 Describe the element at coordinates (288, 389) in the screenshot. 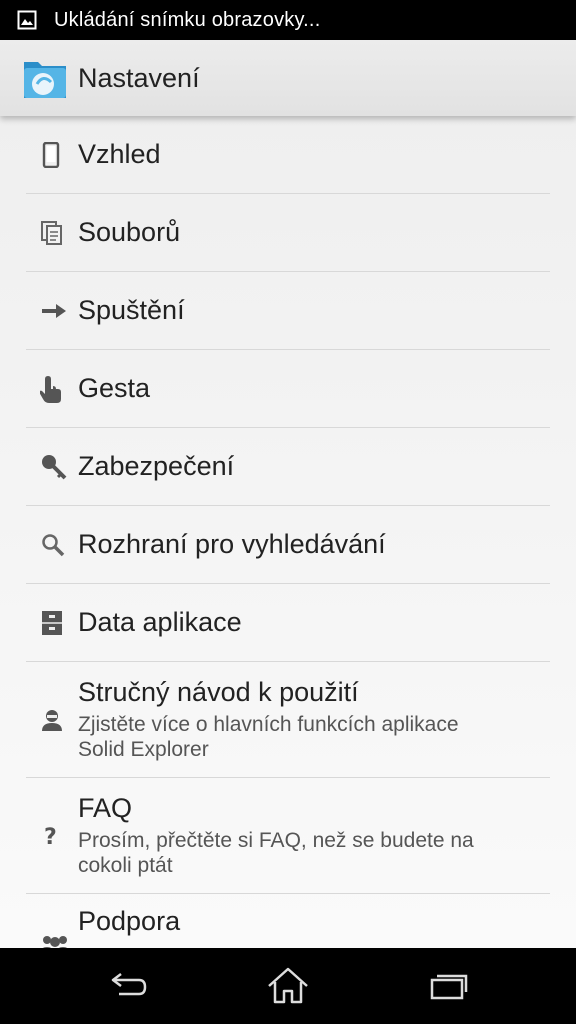

I see `settings-item-gesta: Gesta` at that location.